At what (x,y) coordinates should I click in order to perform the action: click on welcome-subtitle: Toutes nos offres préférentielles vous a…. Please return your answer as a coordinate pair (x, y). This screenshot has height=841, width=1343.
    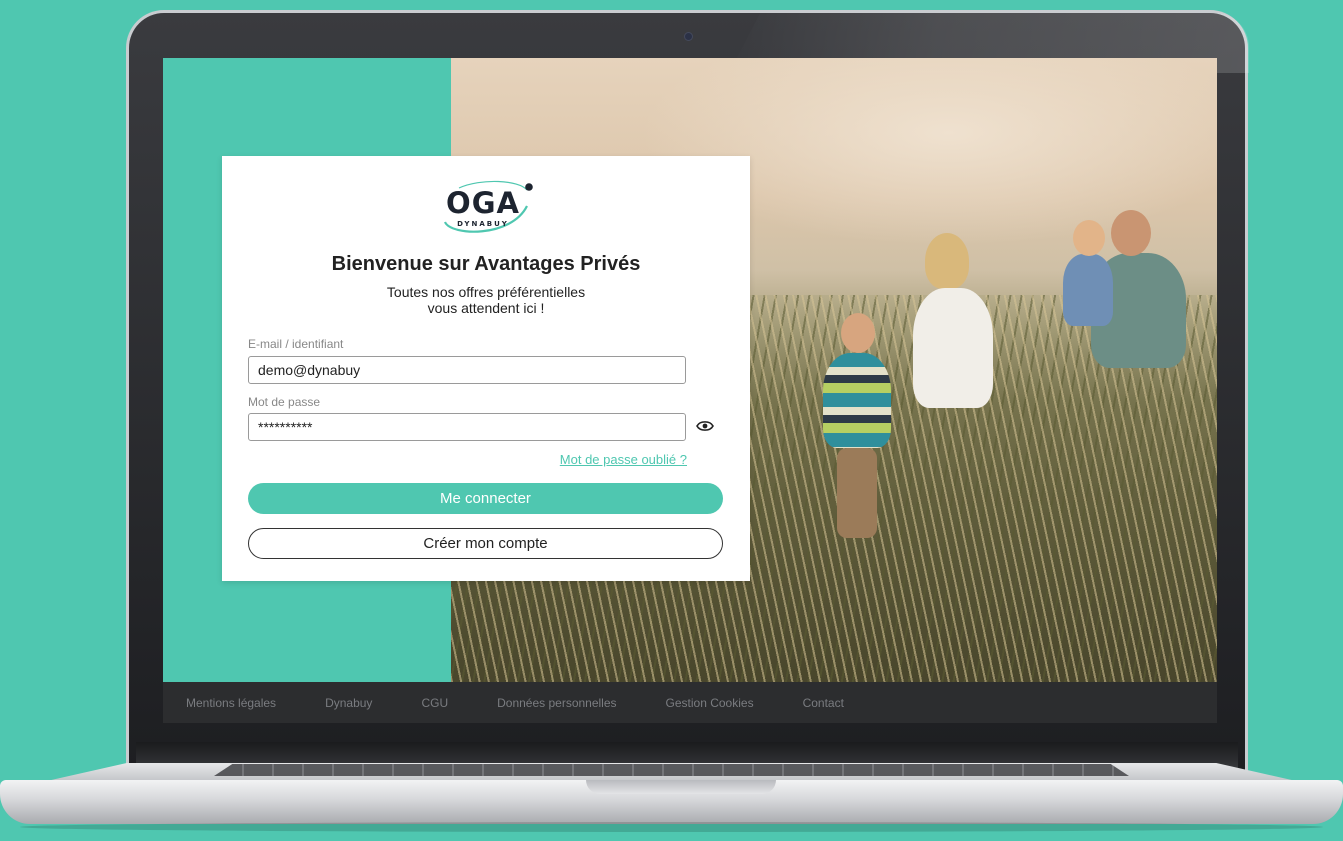
    Looking at the image, I should click on (486, 300).